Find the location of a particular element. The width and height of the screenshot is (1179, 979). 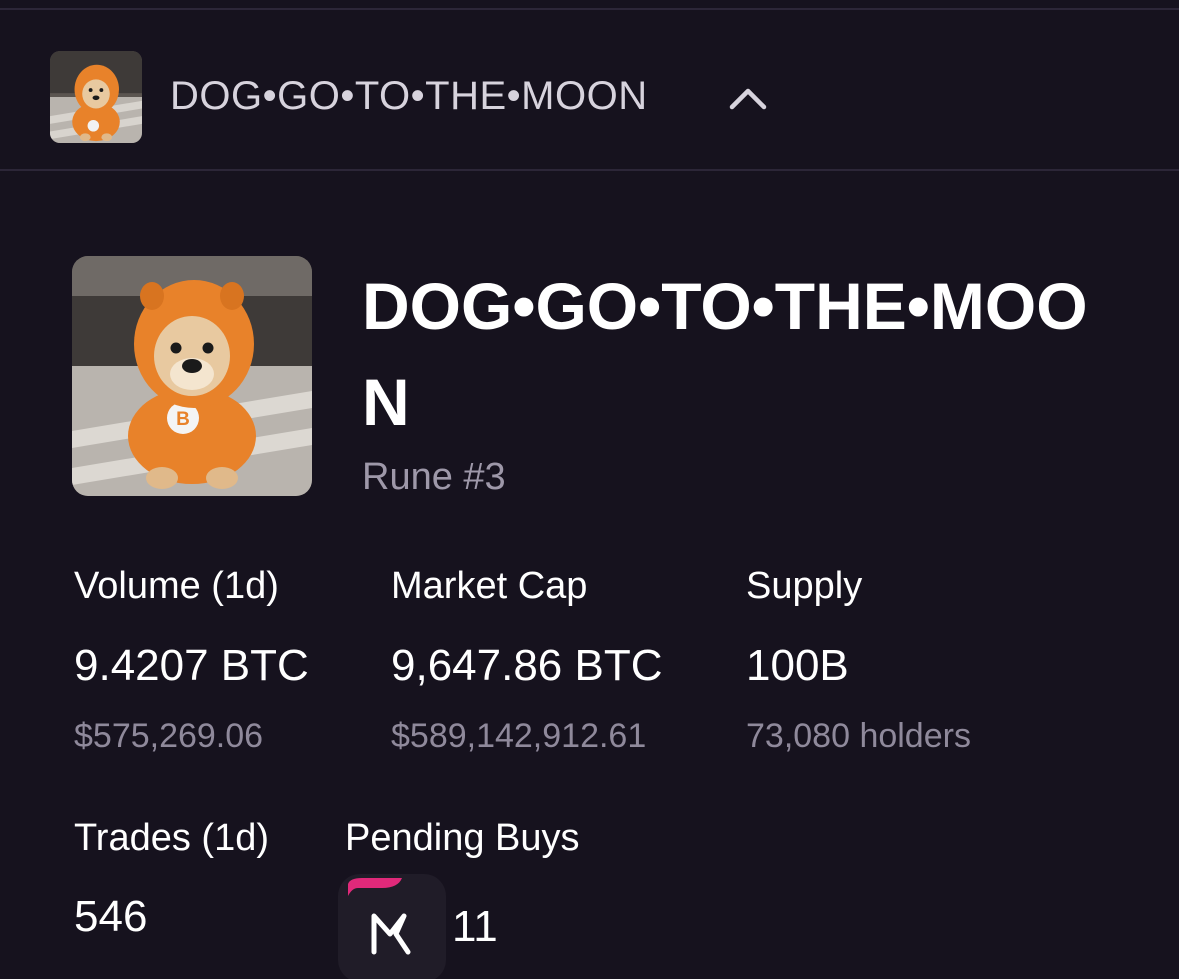

pending-buys-label: Pending Buys is located at coordinates (462, 838).